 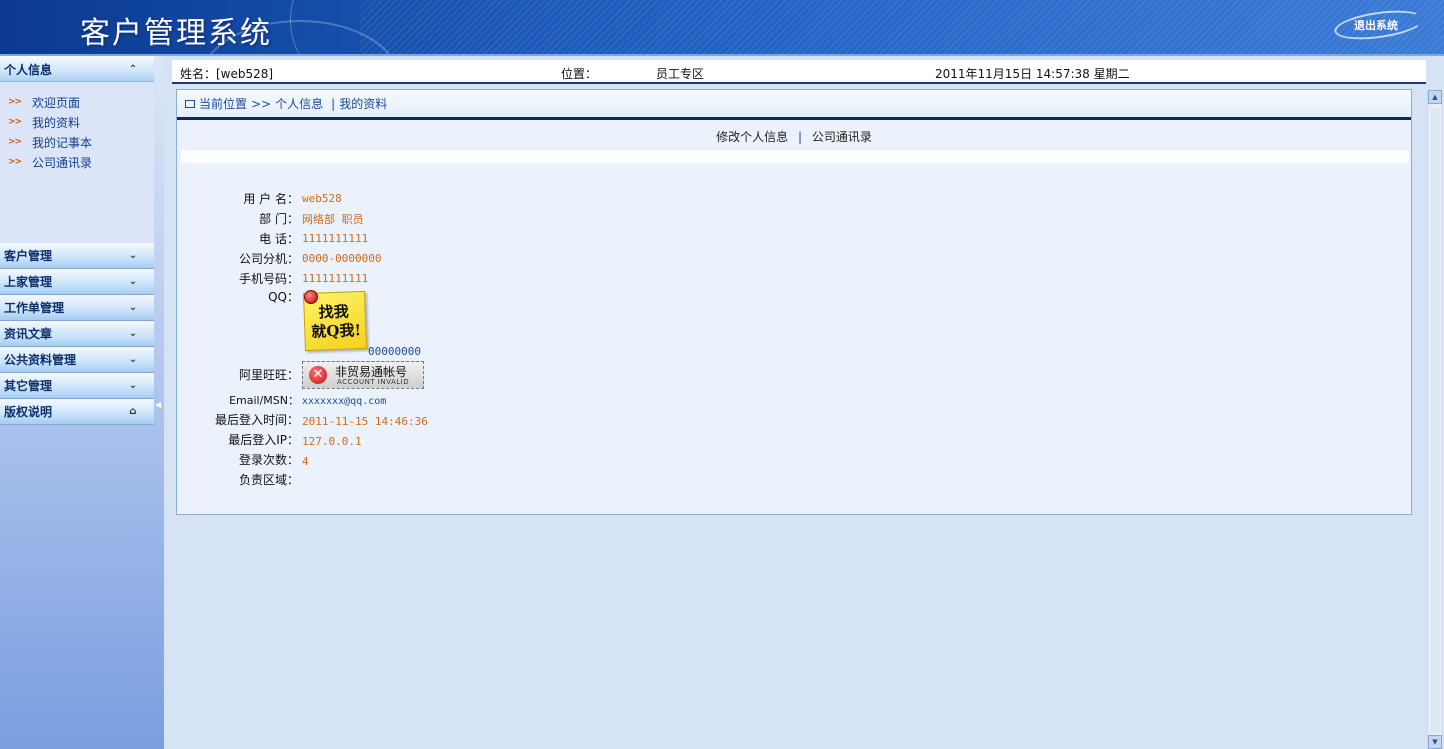 I want to click on sidebar-item-welcome: >> 欢迎页面, so click(x=77, y=102).